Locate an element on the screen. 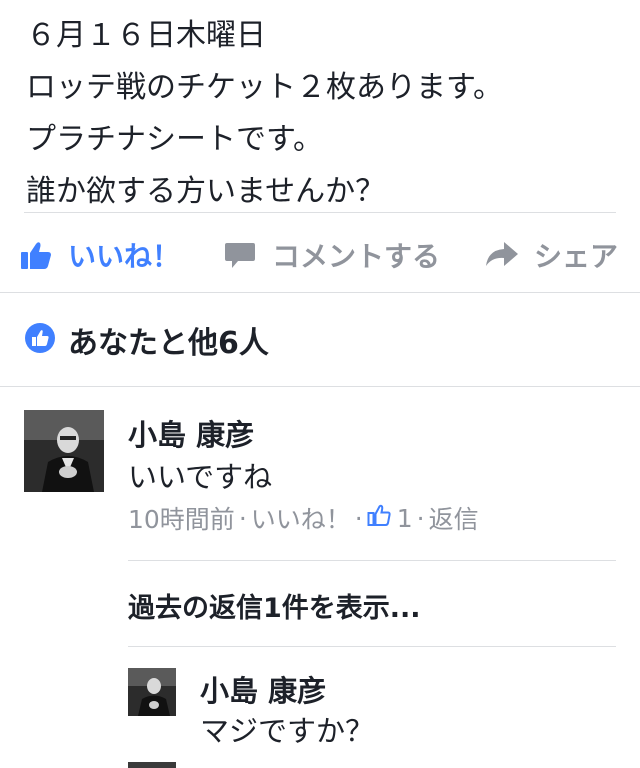  comment-like-count: 1 is located at coordinates (404, 518).